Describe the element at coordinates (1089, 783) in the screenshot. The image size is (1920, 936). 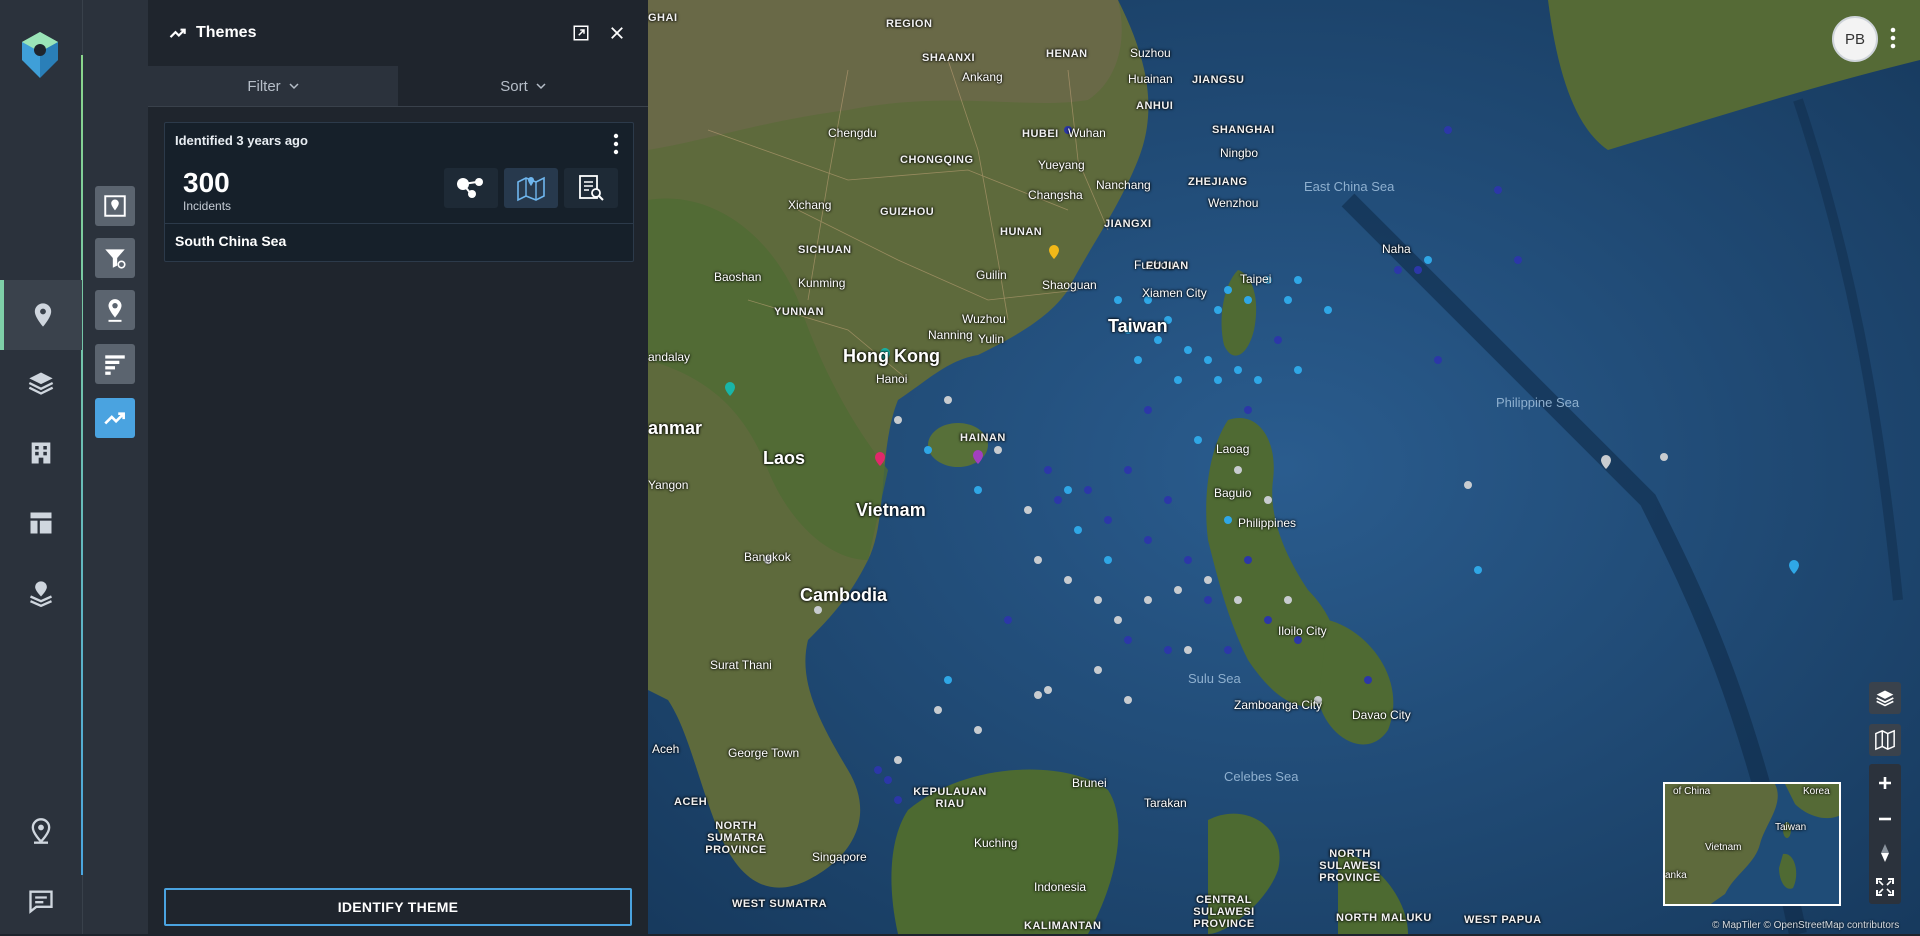
I see `map-label: Brunei` at that location.